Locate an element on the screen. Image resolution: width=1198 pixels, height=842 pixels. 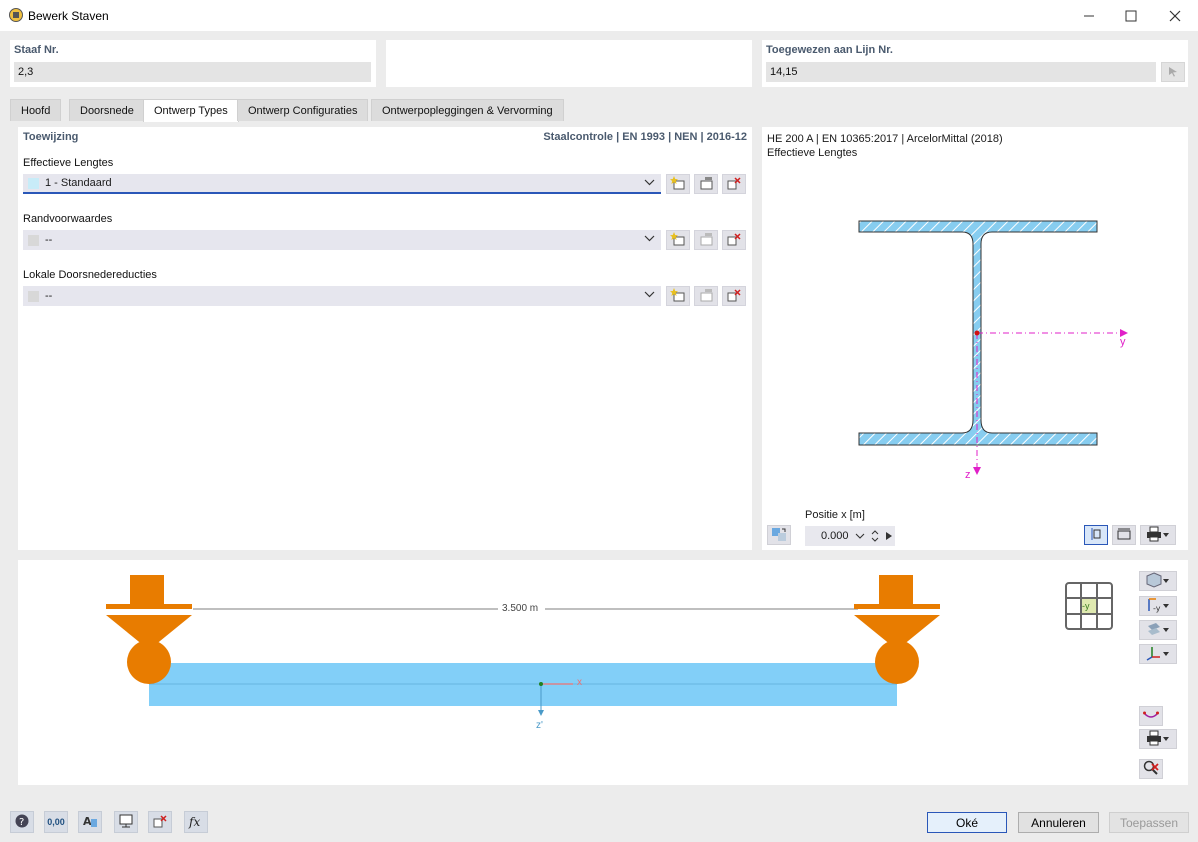
help-icon: ? is located at coordinates (22, 822).